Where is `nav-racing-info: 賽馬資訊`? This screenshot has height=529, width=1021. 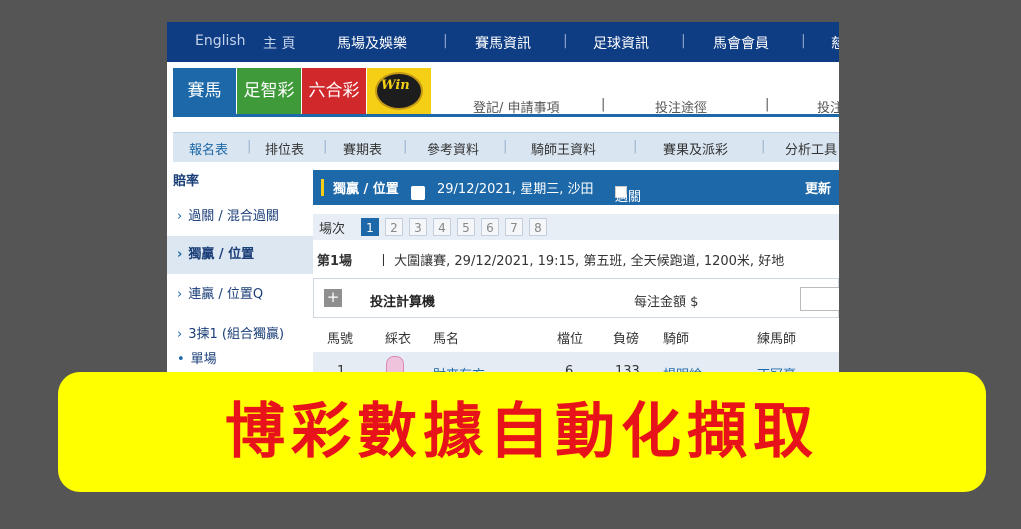
nav-racing-info: 賽馬資訊 is located at coordinates (503, 43).